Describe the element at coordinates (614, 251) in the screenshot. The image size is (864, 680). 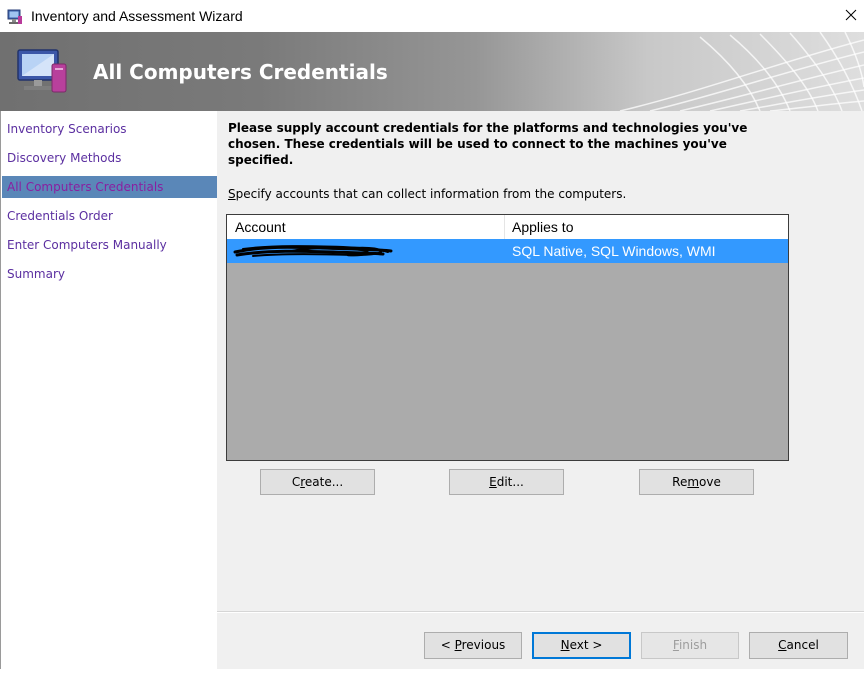
I see `list-cell-applies-to: SQL Native, SQL Windows, WMI` at that location.